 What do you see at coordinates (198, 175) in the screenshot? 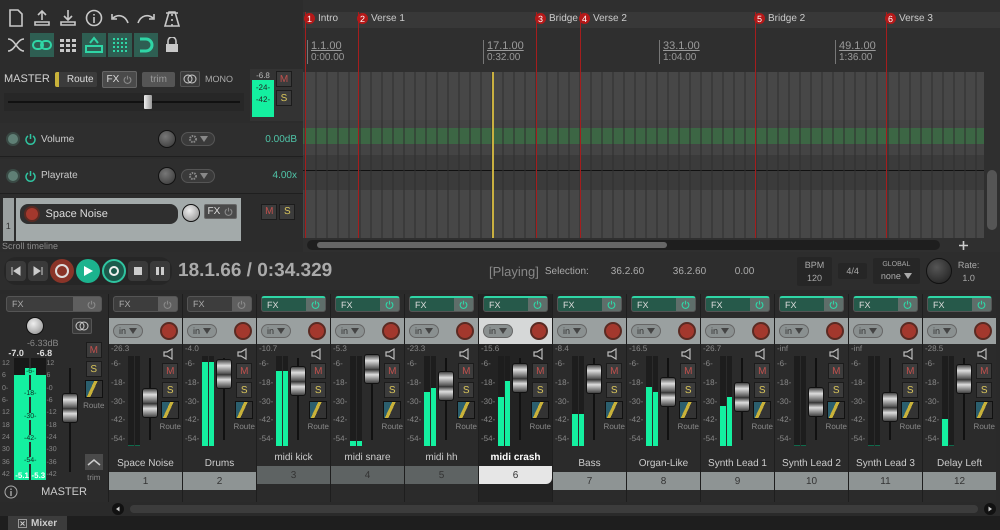
I see `envelope-settings-button` at bounding box center [198, 175].